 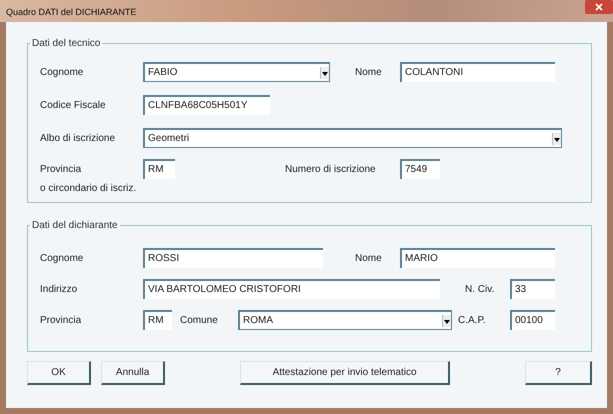 What do you see at coordinates (236, 72) in the screenshot?
I see `dropdown: FABIO` at bounding box center [236, 72].